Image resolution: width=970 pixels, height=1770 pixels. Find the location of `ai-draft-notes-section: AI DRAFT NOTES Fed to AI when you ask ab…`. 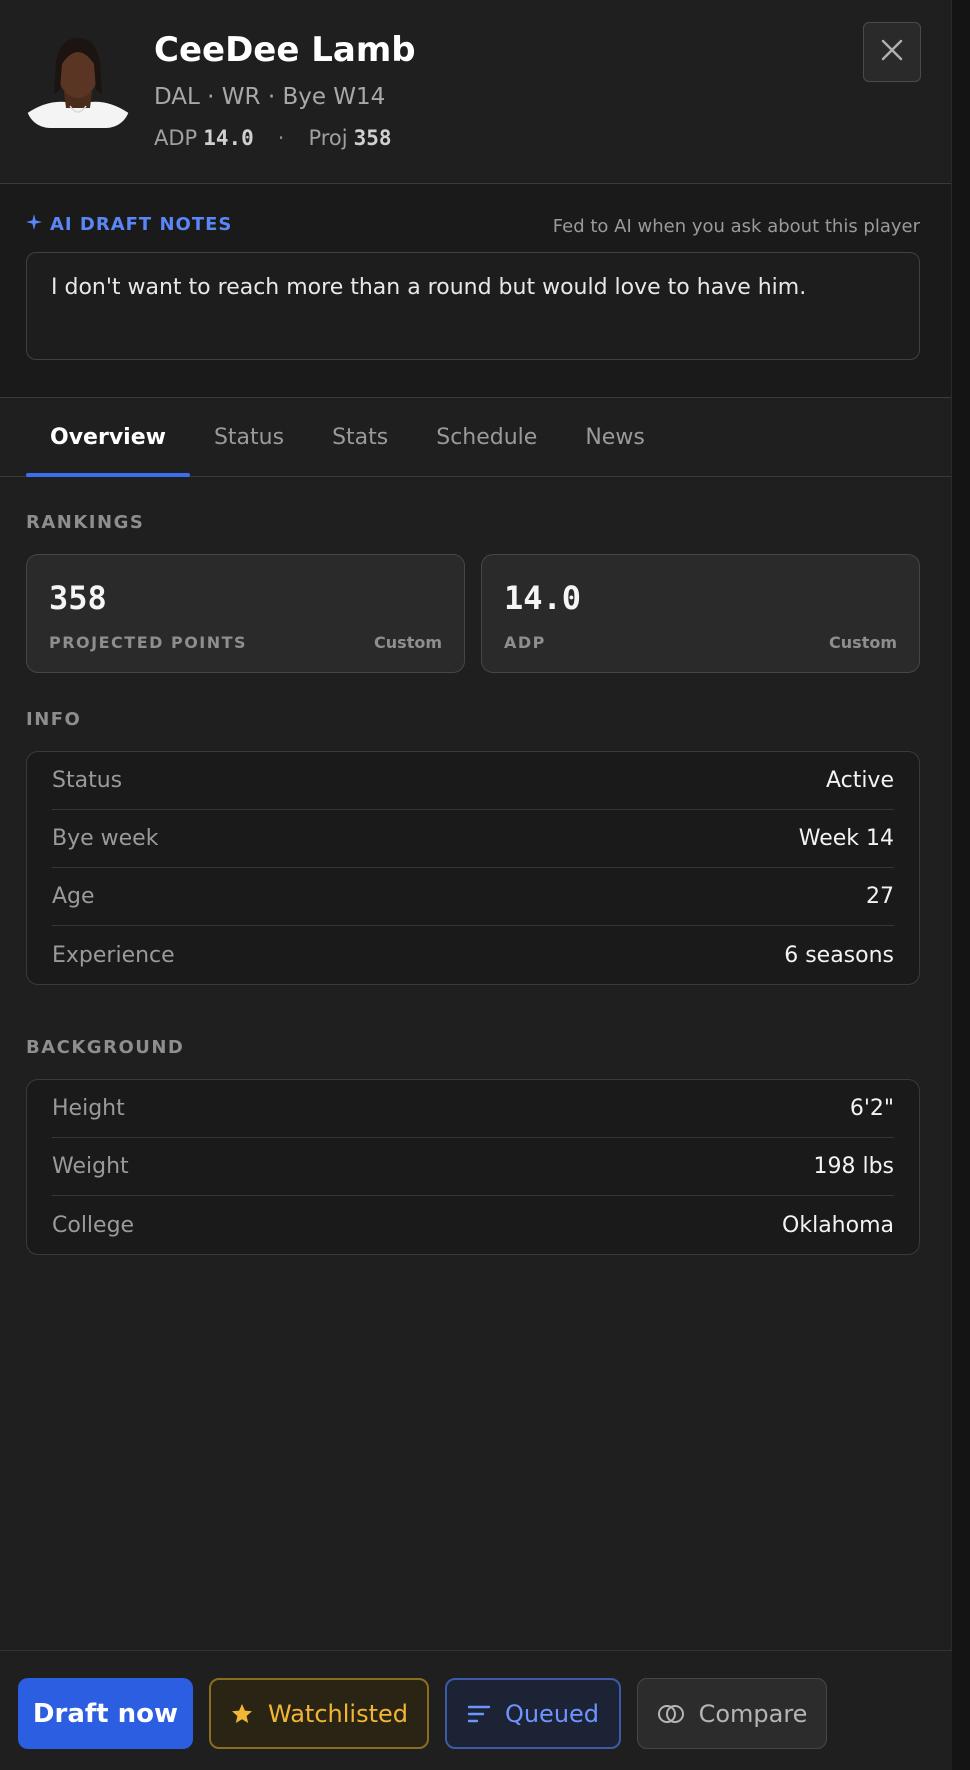

ai-draft-notes-section: AI DRAFT NOTES Fed to AI when you ask ab… is located at coordinates (475, 291).